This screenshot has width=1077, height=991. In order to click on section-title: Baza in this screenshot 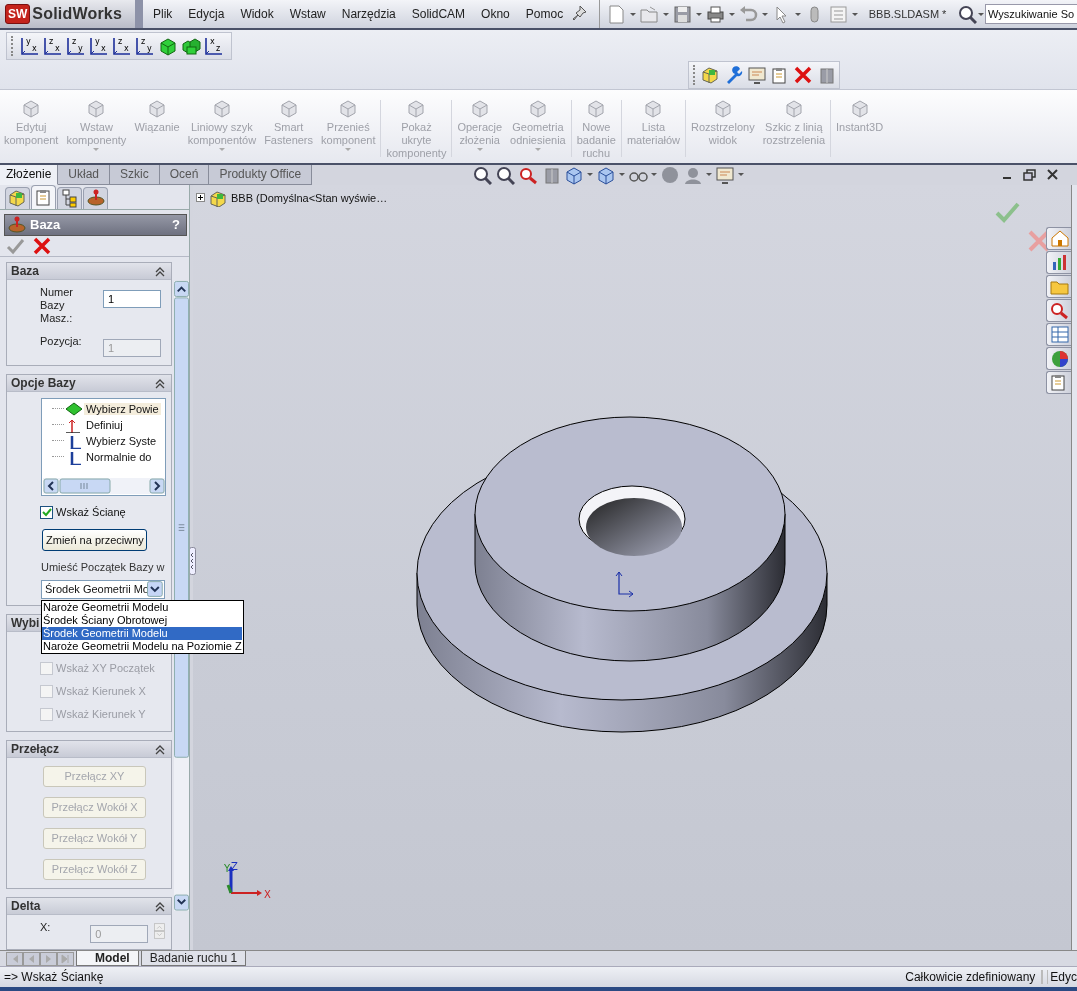, I will do `click(25, 270)`.